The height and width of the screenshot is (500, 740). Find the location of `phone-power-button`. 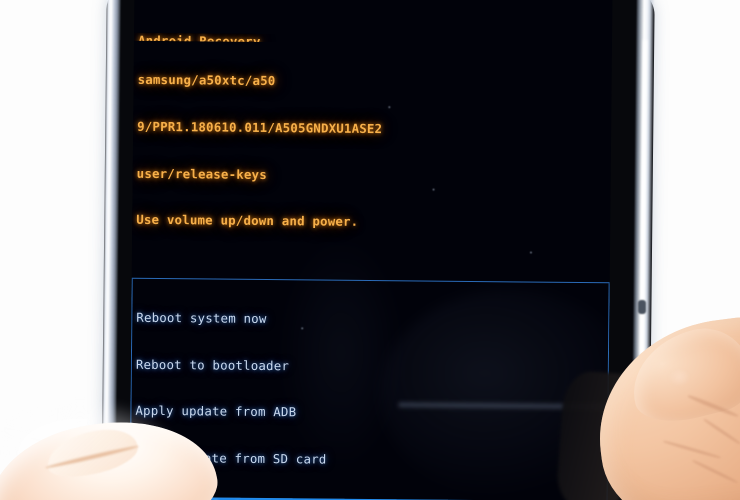

phone-power-button is located at coordinates (642, 307).